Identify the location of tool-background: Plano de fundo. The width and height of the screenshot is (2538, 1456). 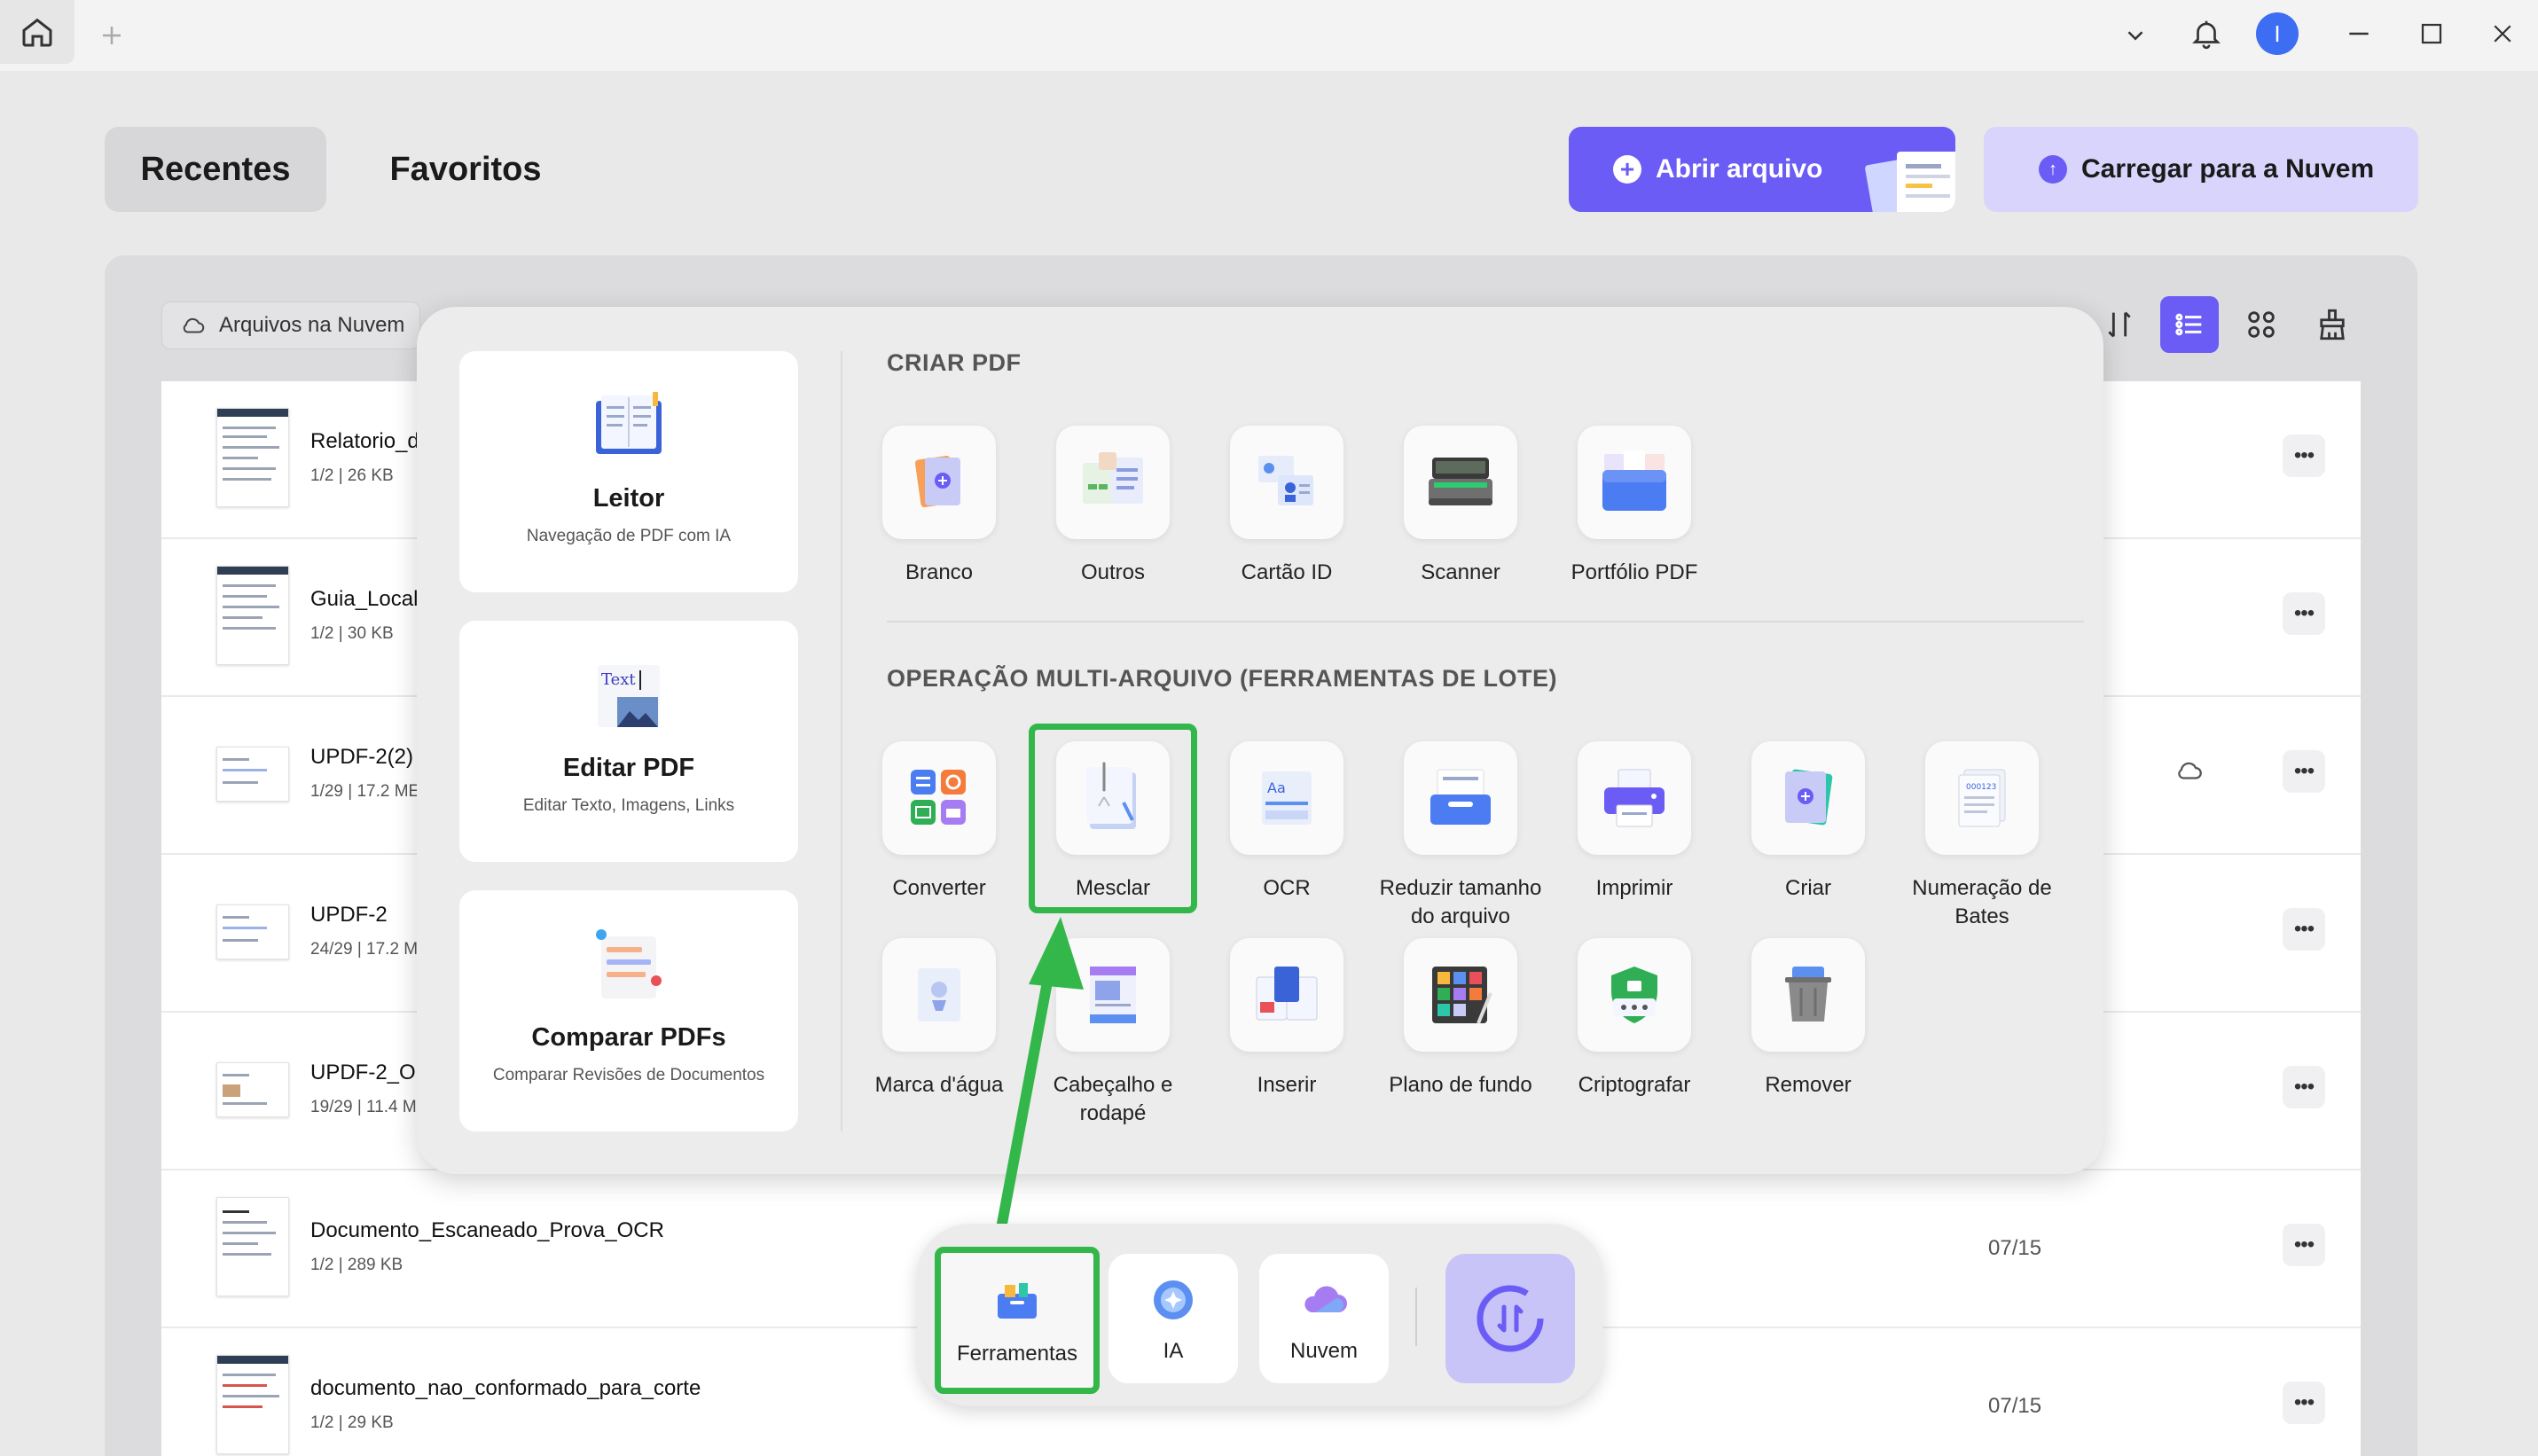
(1460, 1019).